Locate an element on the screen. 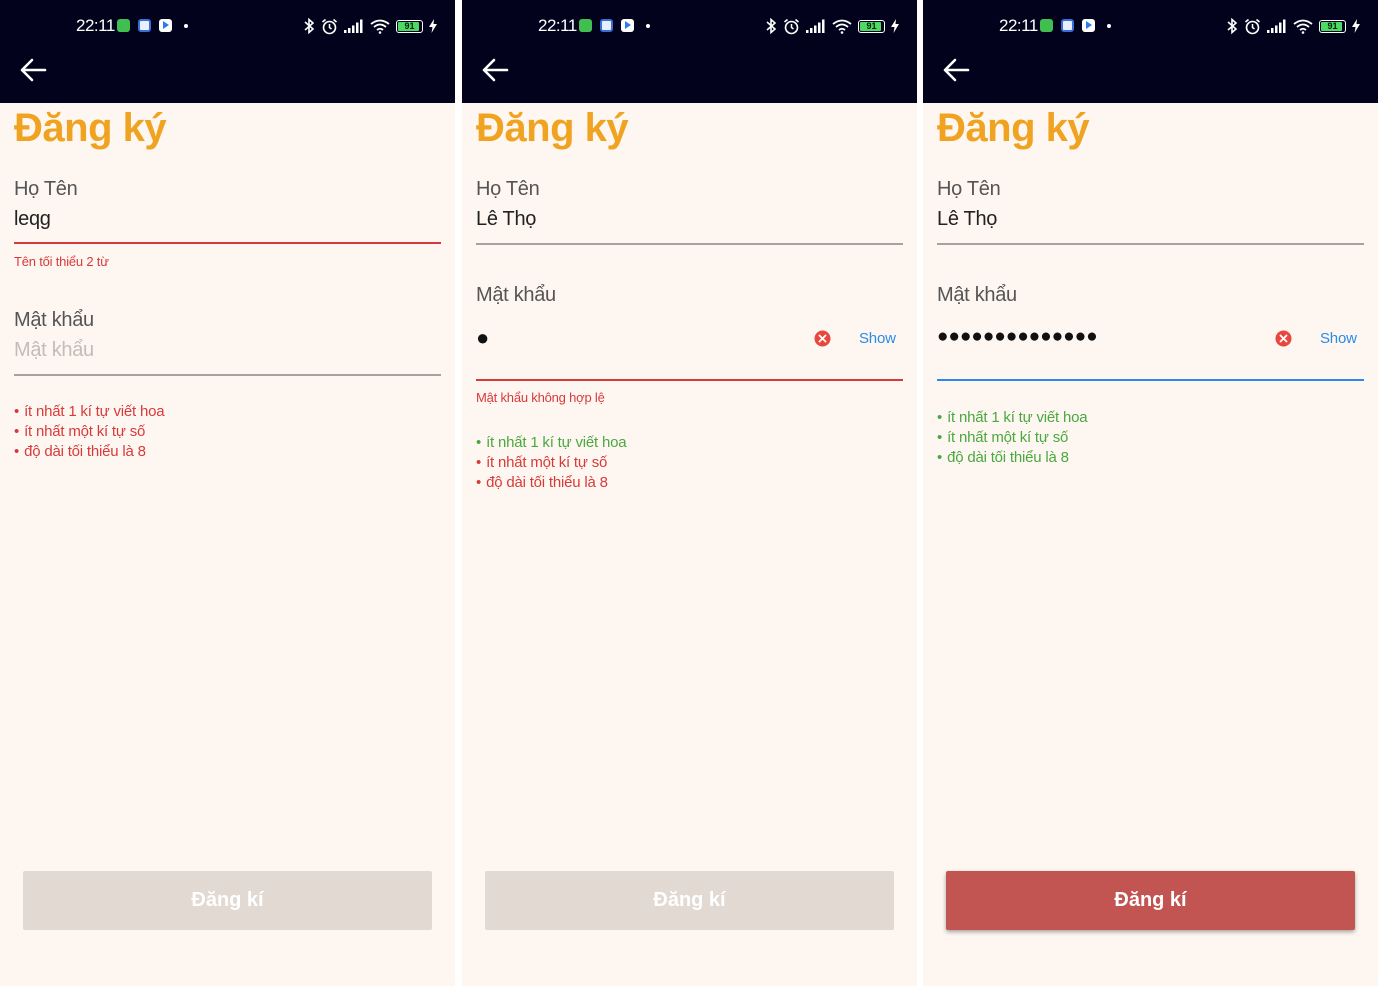  name-error: Tên tối thiểu 2 từ is located at coordinates (61, 261).